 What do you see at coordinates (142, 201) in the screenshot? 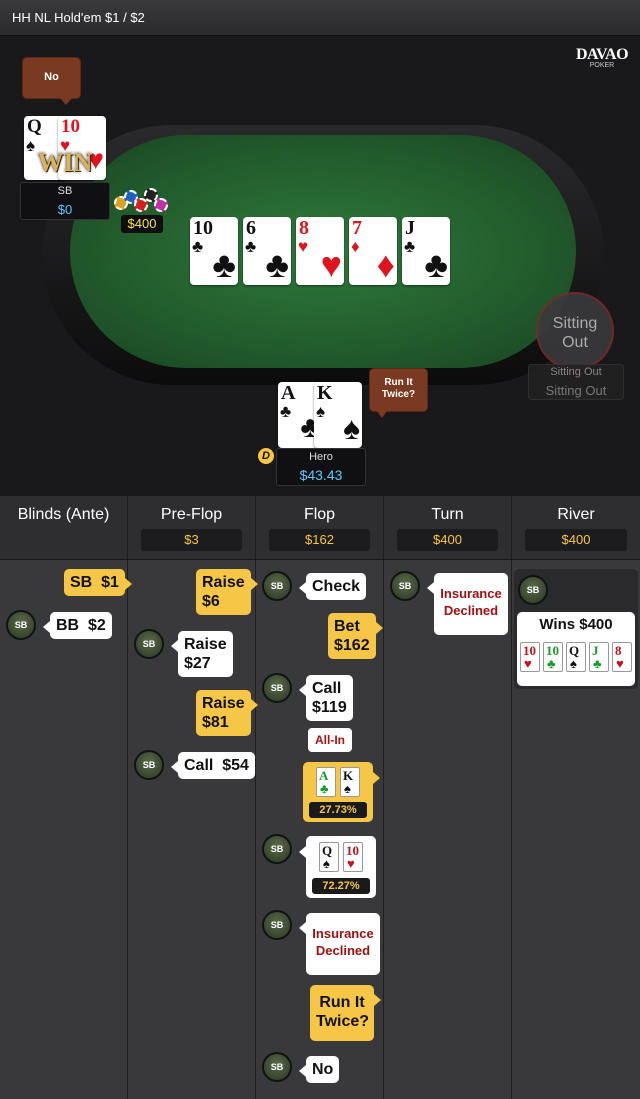
I see `chip-stack-icon` at bounding box center [142, 201].